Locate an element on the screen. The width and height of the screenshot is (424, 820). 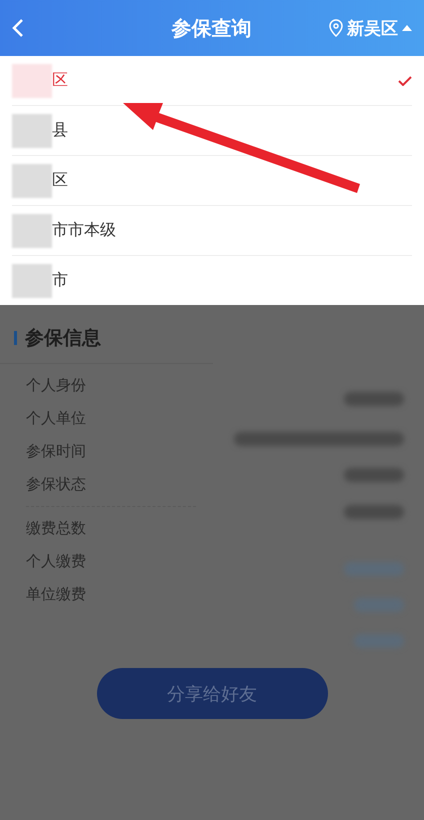
info-label: 参保时间 is located at coordinates (56, 451).